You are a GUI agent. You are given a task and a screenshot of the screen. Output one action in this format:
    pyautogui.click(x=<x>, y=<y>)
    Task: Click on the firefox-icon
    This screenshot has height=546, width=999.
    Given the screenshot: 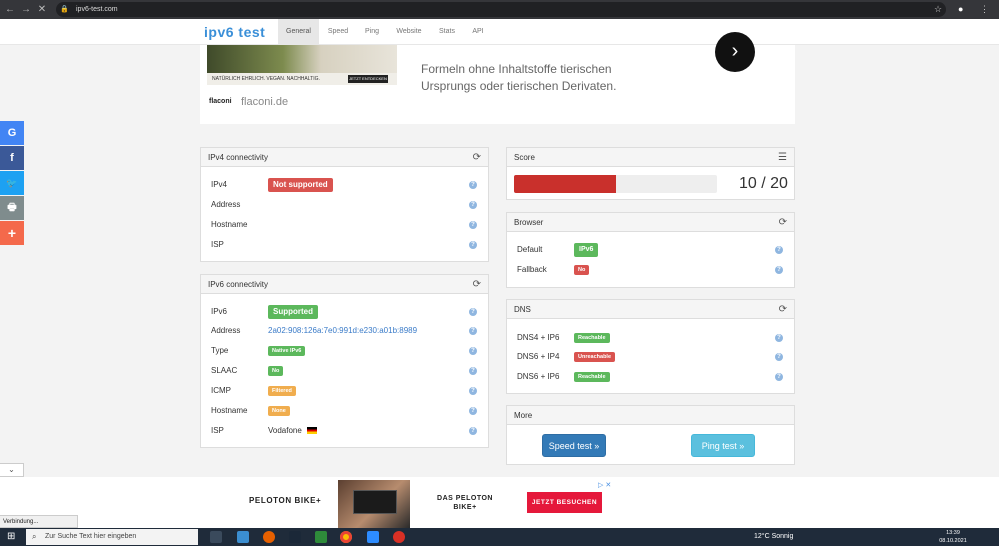 What is the action you would take?
    pyautogui.click(x=269, y=537)
    